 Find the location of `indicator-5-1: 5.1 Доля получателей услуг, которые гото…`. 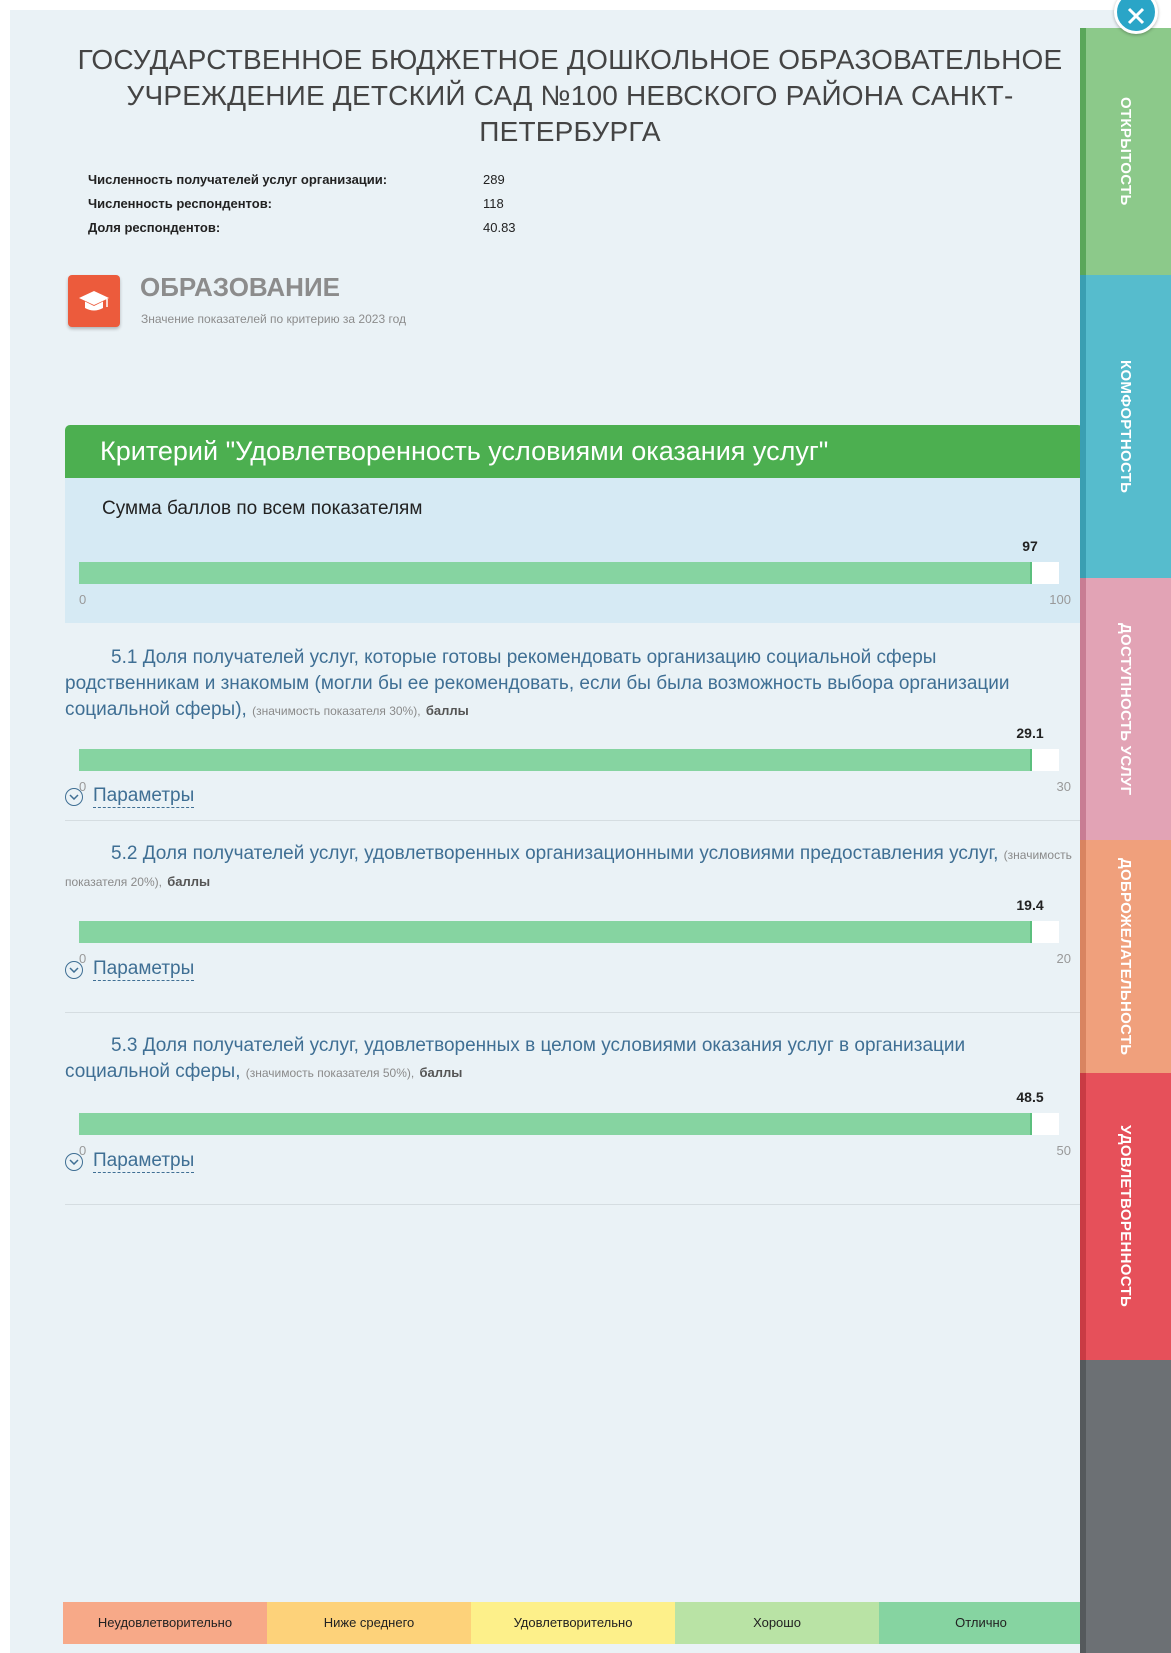

indicator-5-1: 5.1 Доля получателей услуг, которые гото… is located at coordinates (574, 722).